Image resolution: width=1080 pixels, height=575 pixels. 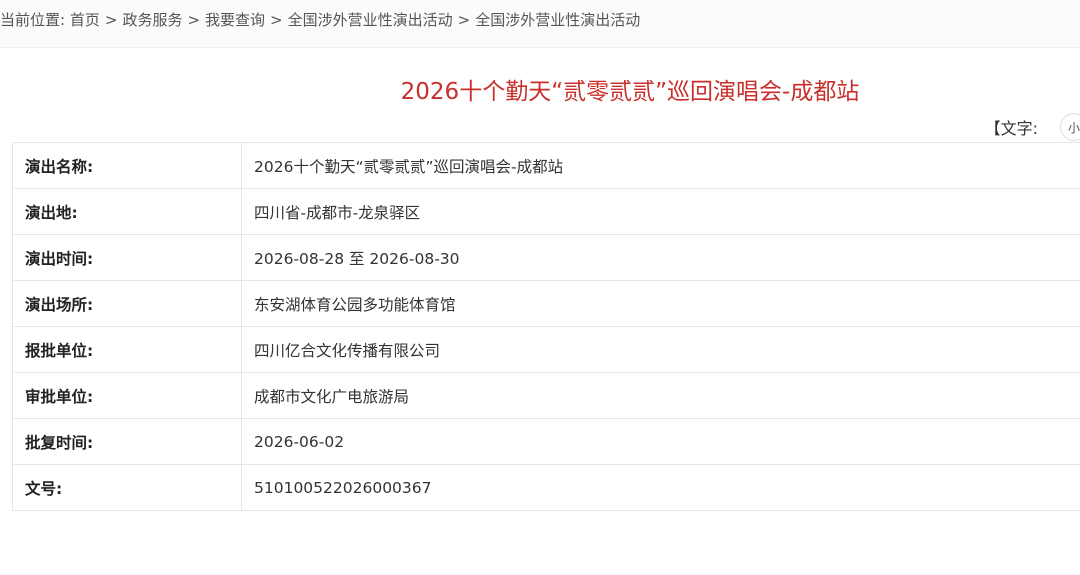 What do you see at coordinates (660, 211) in the screenshot?
I see `field-value-location: 四川省-成都市-龙泉驿区` at bounding box center [660, 211].